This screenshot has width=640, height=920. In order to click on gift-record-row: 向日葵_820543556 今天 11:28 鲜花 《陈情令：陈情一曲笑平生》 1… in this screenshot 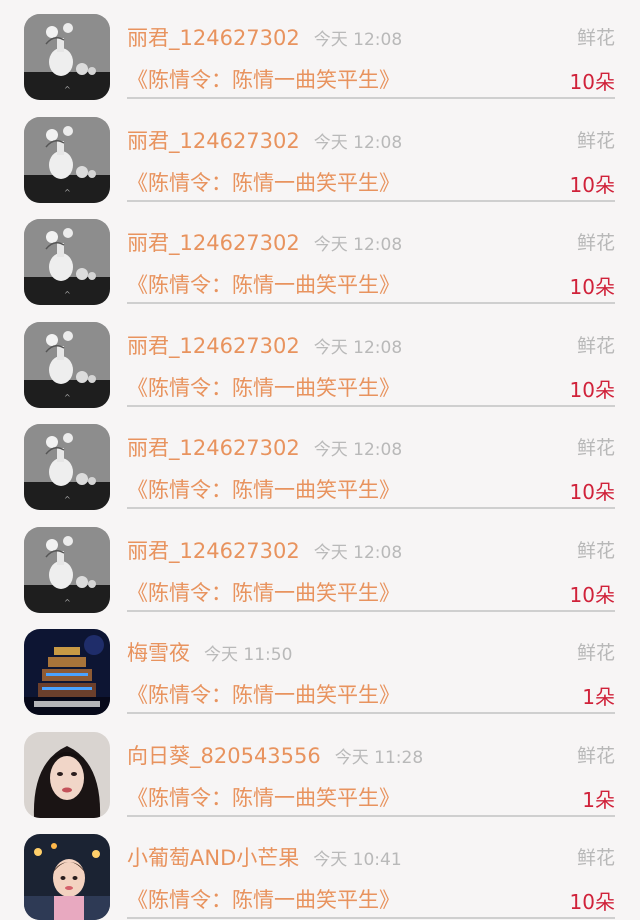, I will do `click(320, 769)`.